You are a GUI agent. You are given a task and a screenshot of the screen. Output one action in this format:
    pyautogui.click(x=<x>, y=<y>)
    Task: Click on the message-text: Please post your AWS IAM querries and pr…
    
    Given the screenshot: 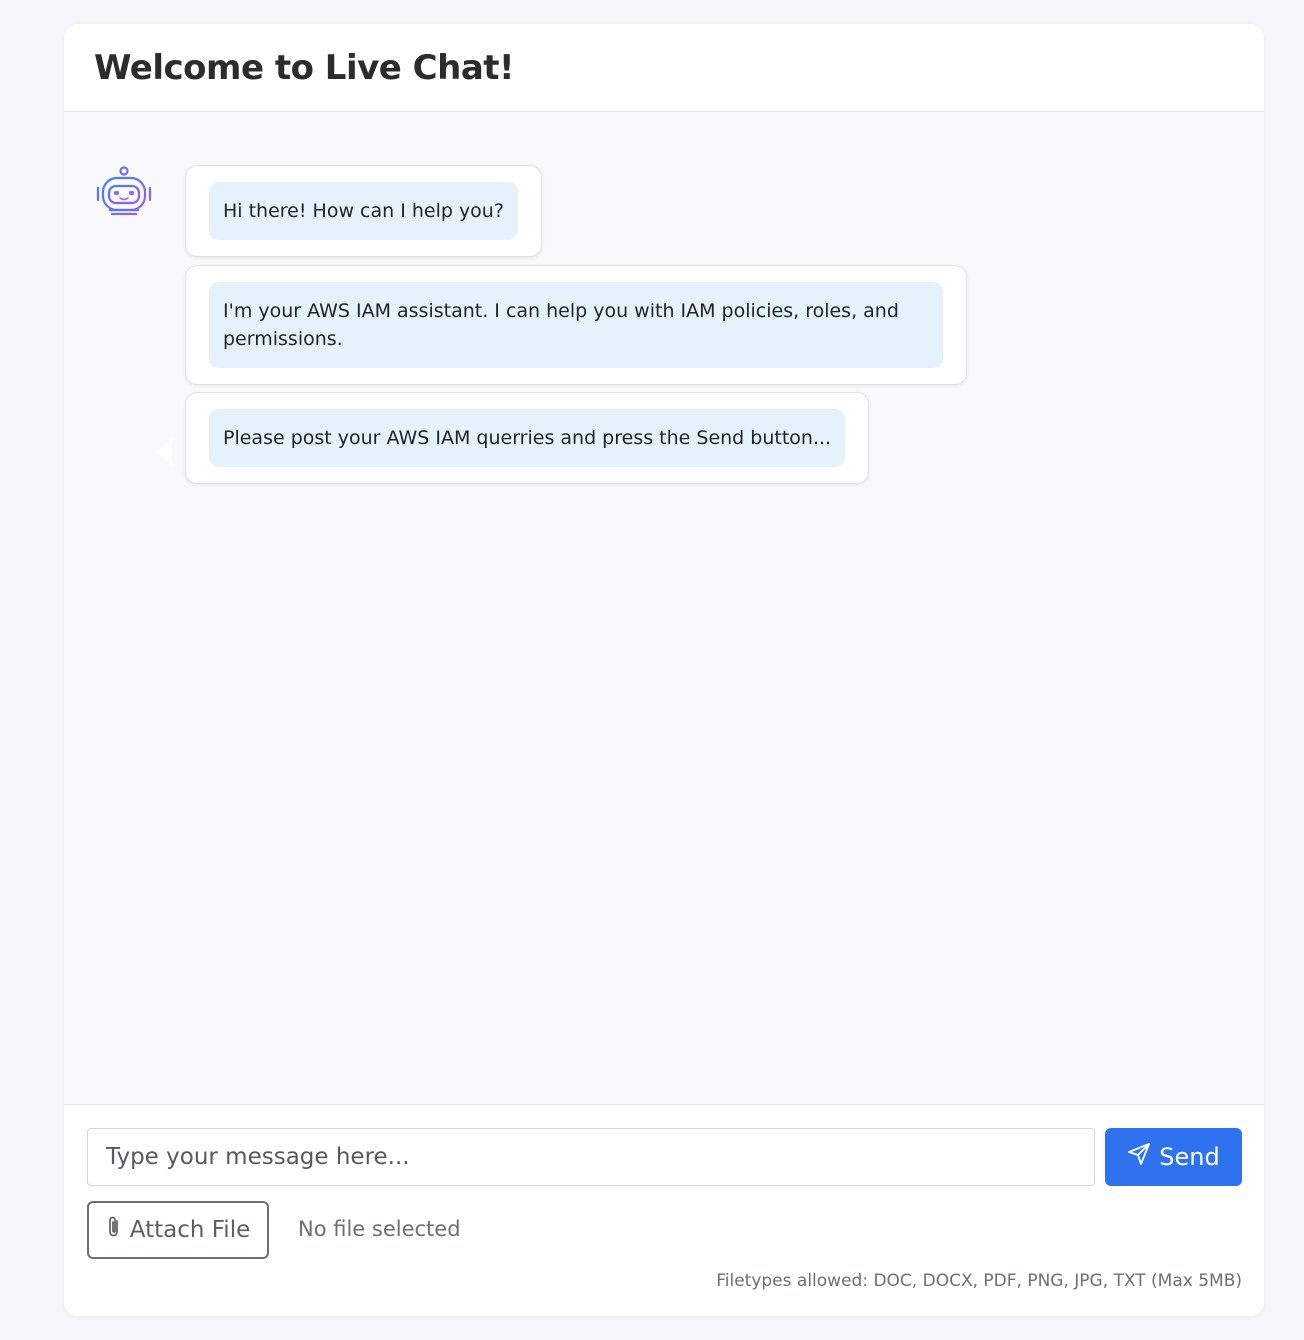 What is the action you would take?
    pyautogui.click(x=527, y=438)
    